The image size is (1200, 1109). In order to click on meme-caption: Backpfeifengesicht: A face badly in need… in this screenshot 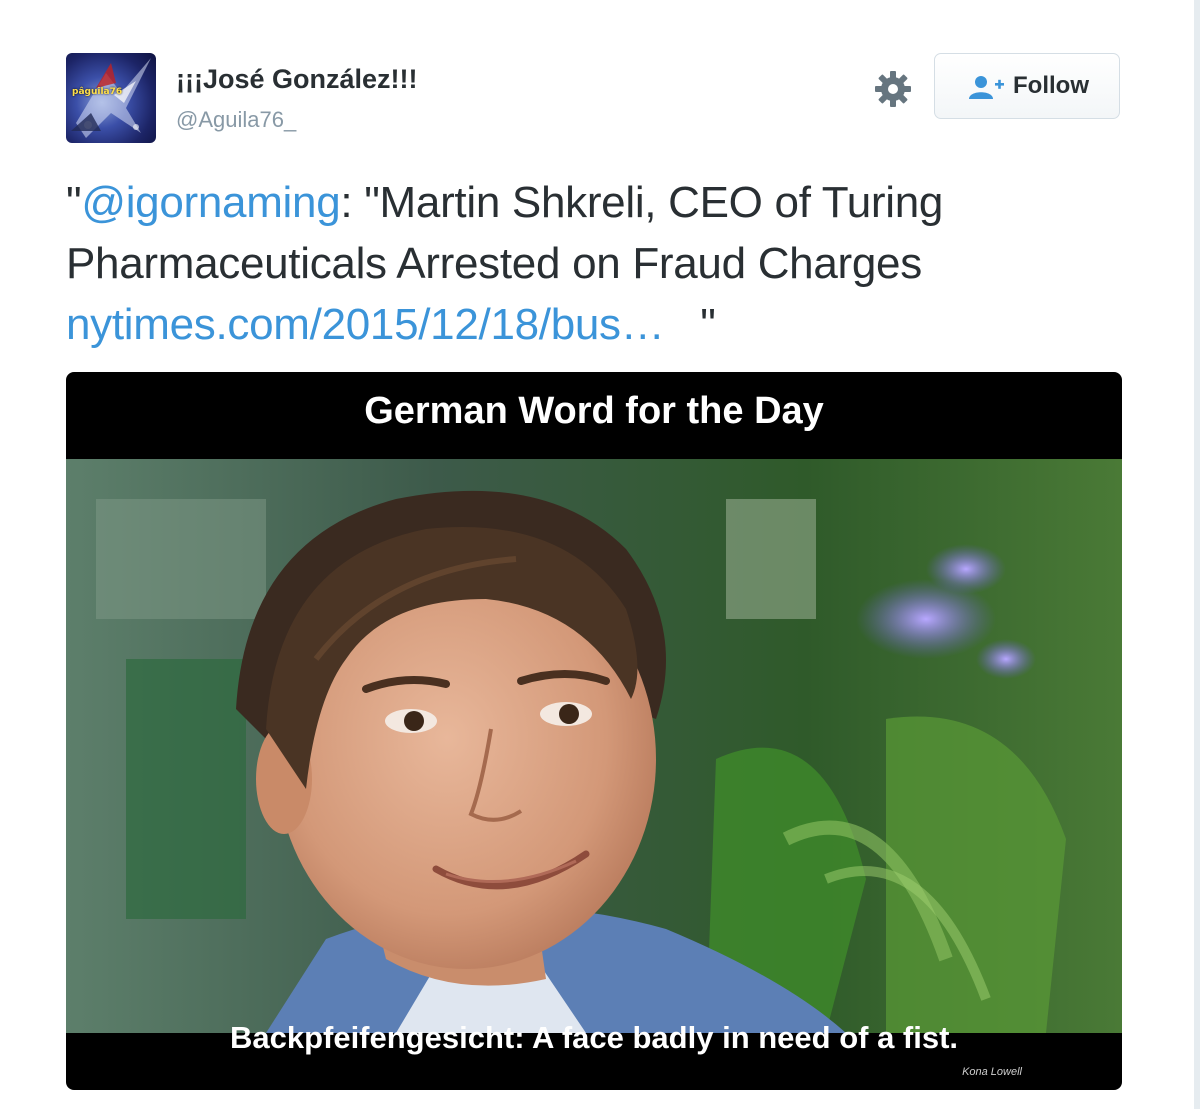, I will do `click(594, 1037)`.